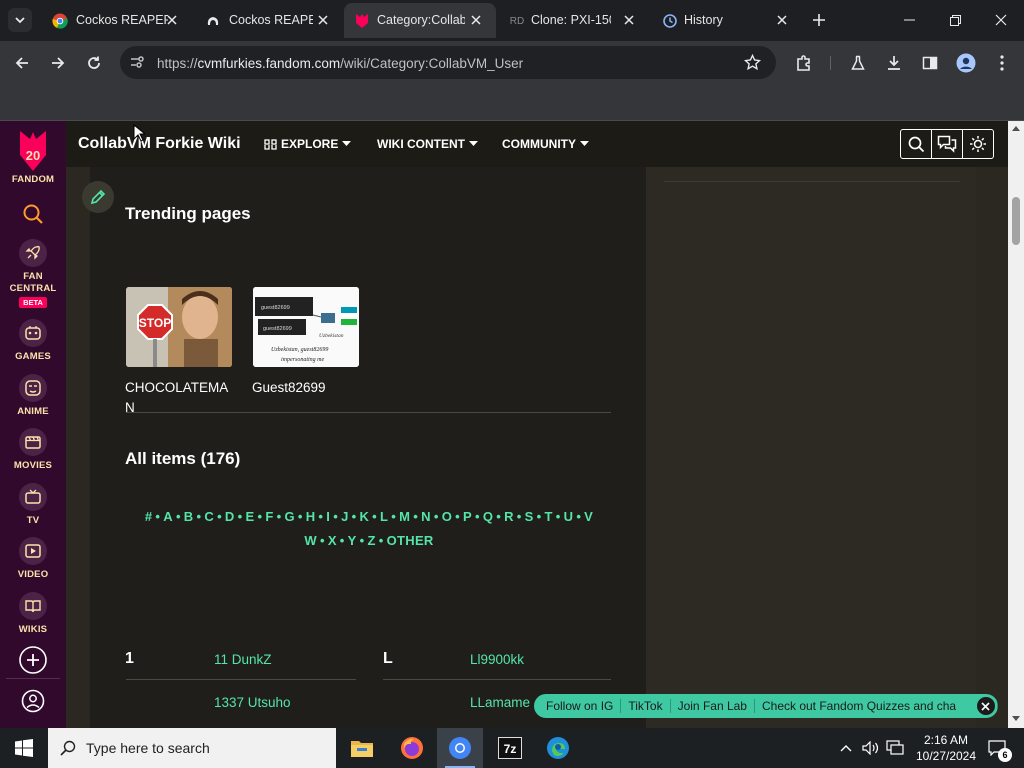 This screenshot has height=768, width=1024. I want to click on labs-button, so click(858, 63).